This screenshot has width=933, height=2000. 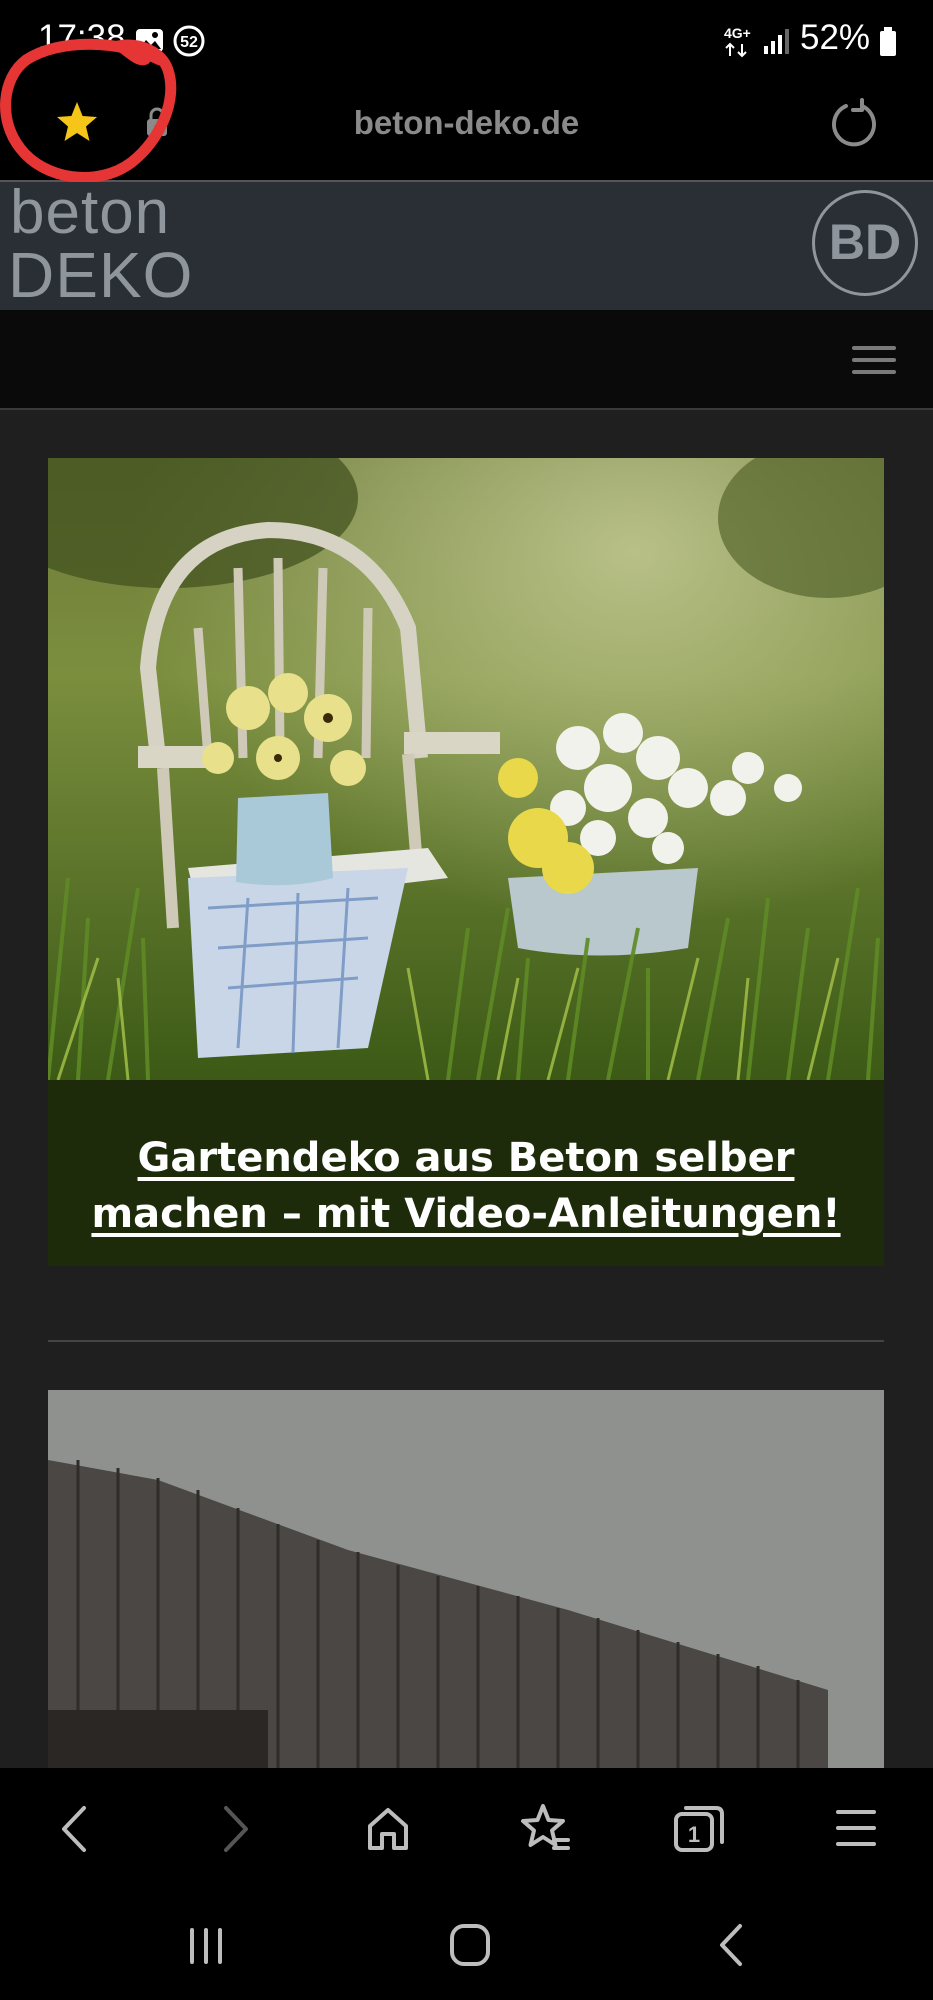 What do you see at coordinates (856, 1828) in the screenshot?
I see `browser-menu-icon` at bounding box center [856, 1828].